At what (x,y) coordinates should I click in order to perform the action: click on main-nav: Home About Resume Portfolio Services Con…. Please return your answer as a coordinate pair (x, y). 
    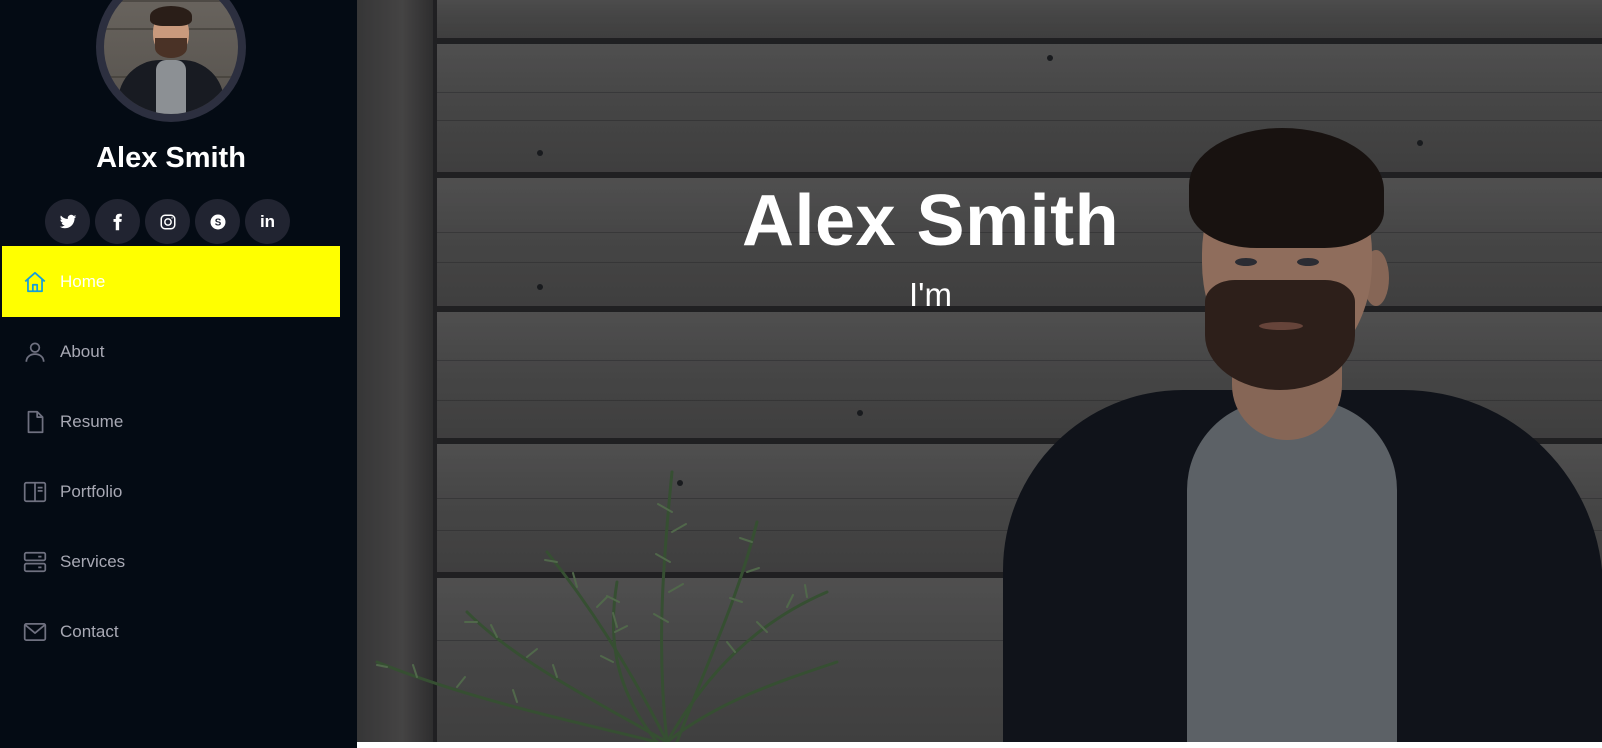
    Looking at the image, I should click on (171, 456).